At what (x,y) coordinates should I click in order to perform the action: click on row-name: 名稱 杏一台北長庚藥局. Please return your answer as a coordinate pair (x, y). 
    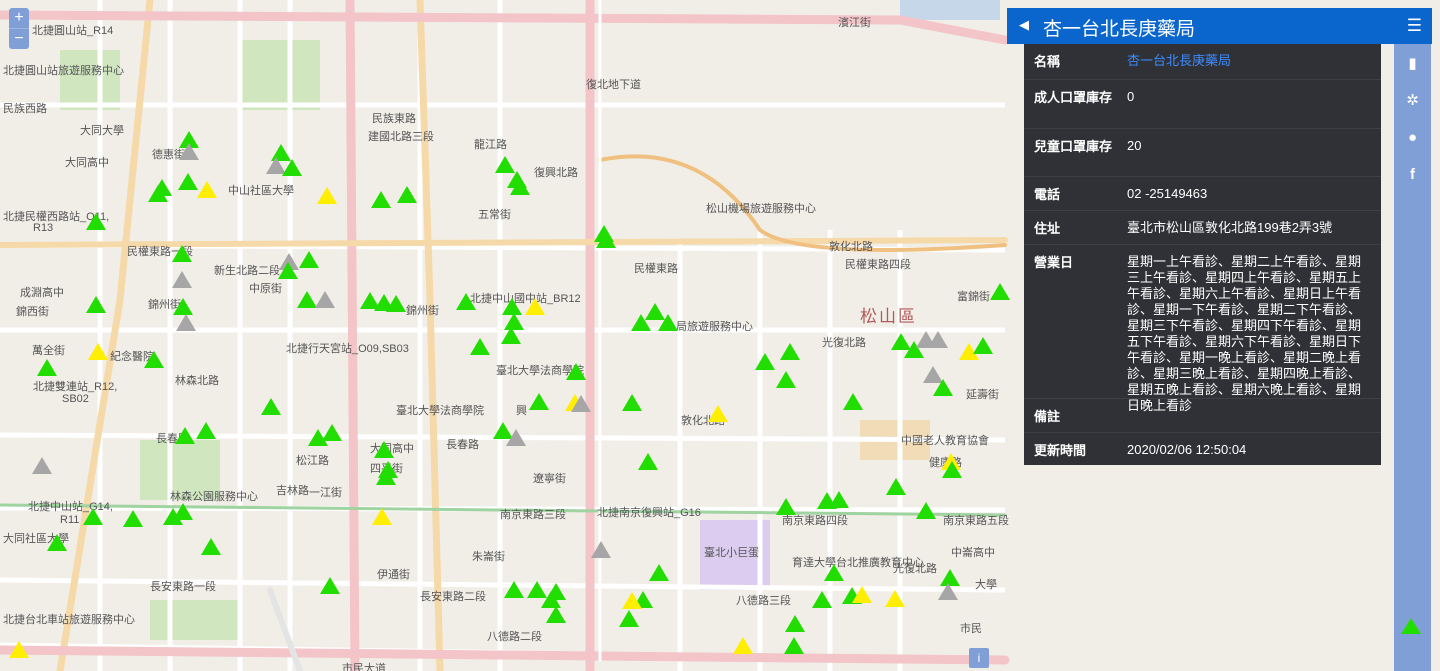
    Looking at the image, I should click on (1202, 62).